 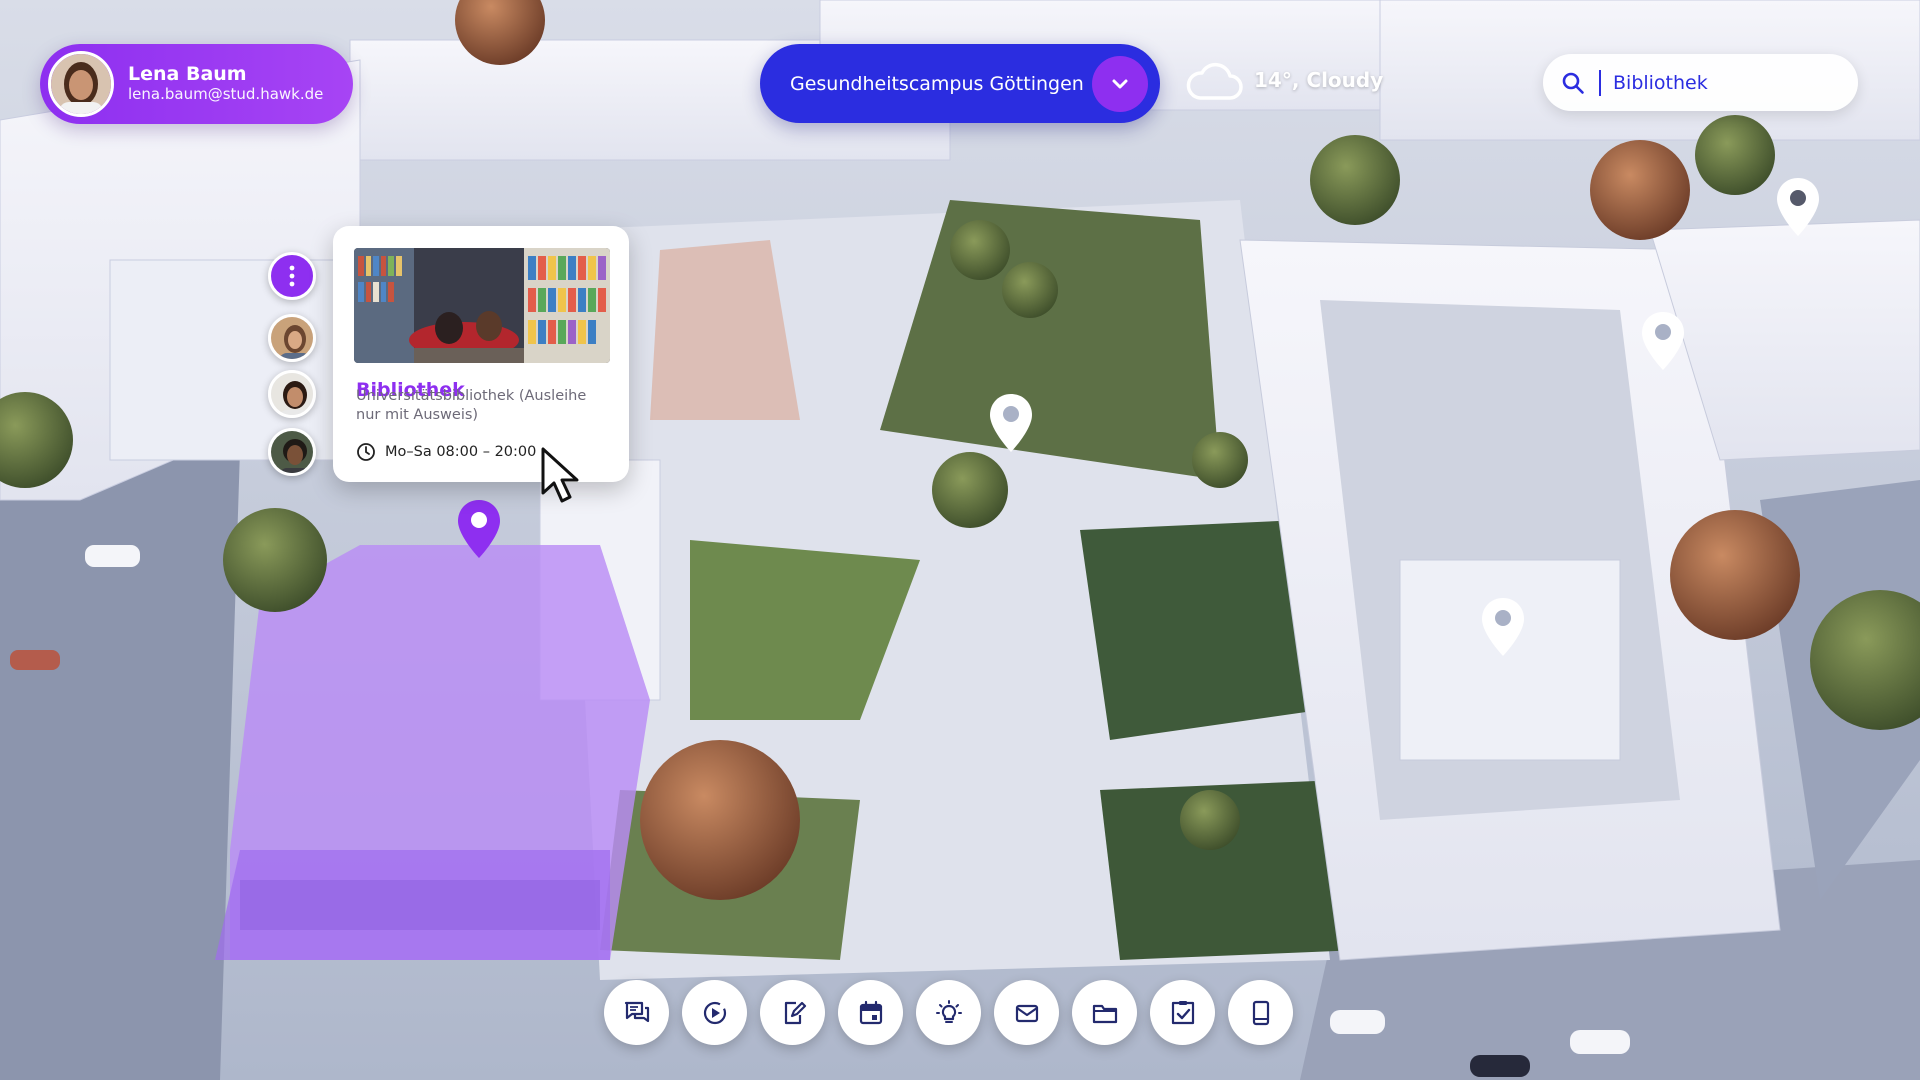 I want to click on user-profile: Lena Baum lena.baum@stud.hawk.de, so click(x=196, y=84).